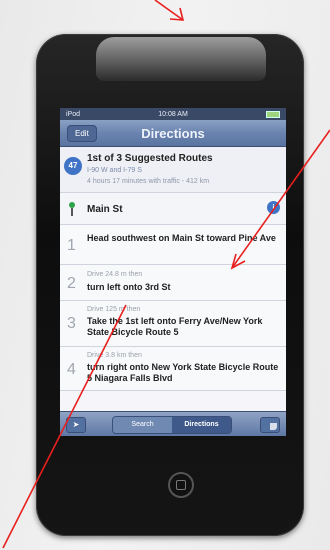 The image size is (330, 550). I want to click on bottom-toolbar: ➤ Search Directions, so click(173, 423).